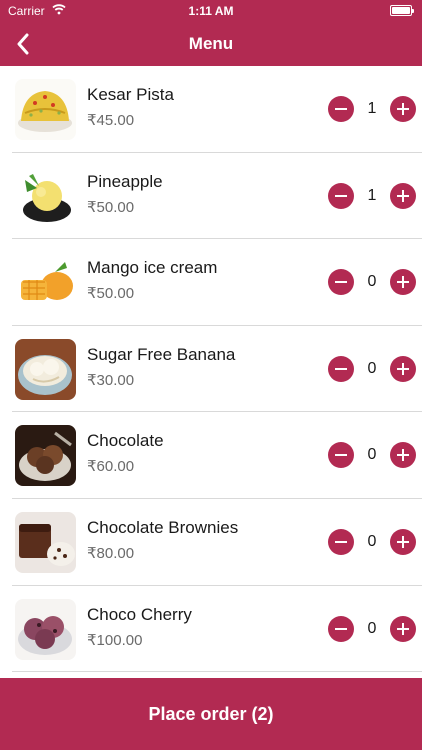 The image size is (422, 750). I want to click on item-name: Kesar Pista, so click(130, 94).